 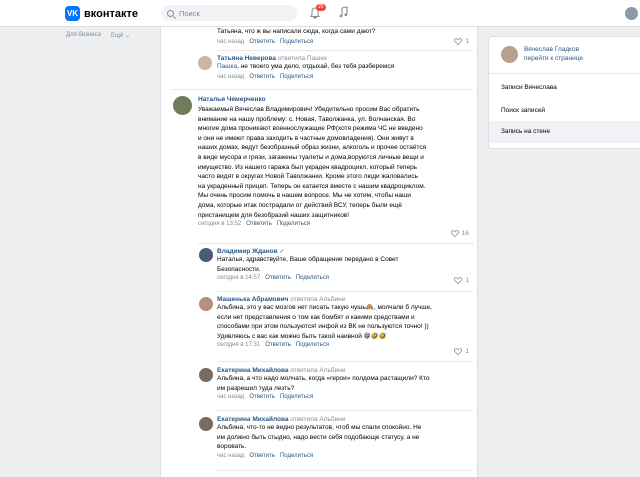 What do you see at coordinates (631, 13) in the screenshot?
I see `user-avatar` at bounding box center [631, 13].